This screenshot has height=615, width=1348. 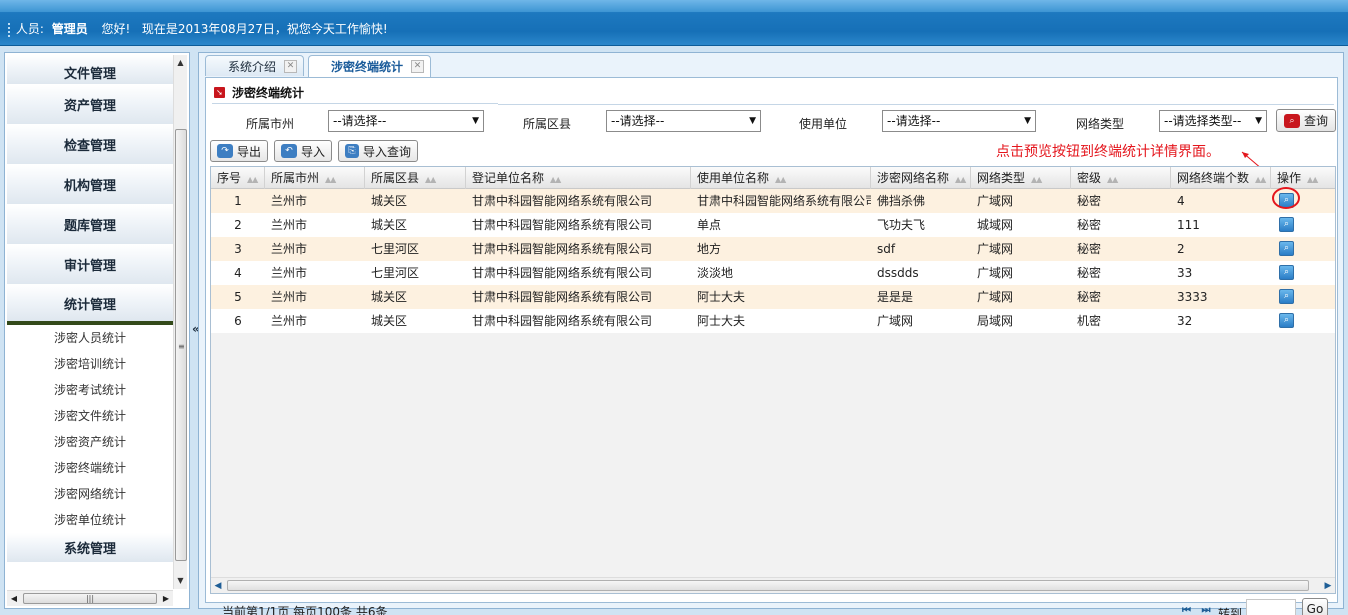 I want to click on column-header-city: 所属市州 ▲▲, so click(x=315, y=178).